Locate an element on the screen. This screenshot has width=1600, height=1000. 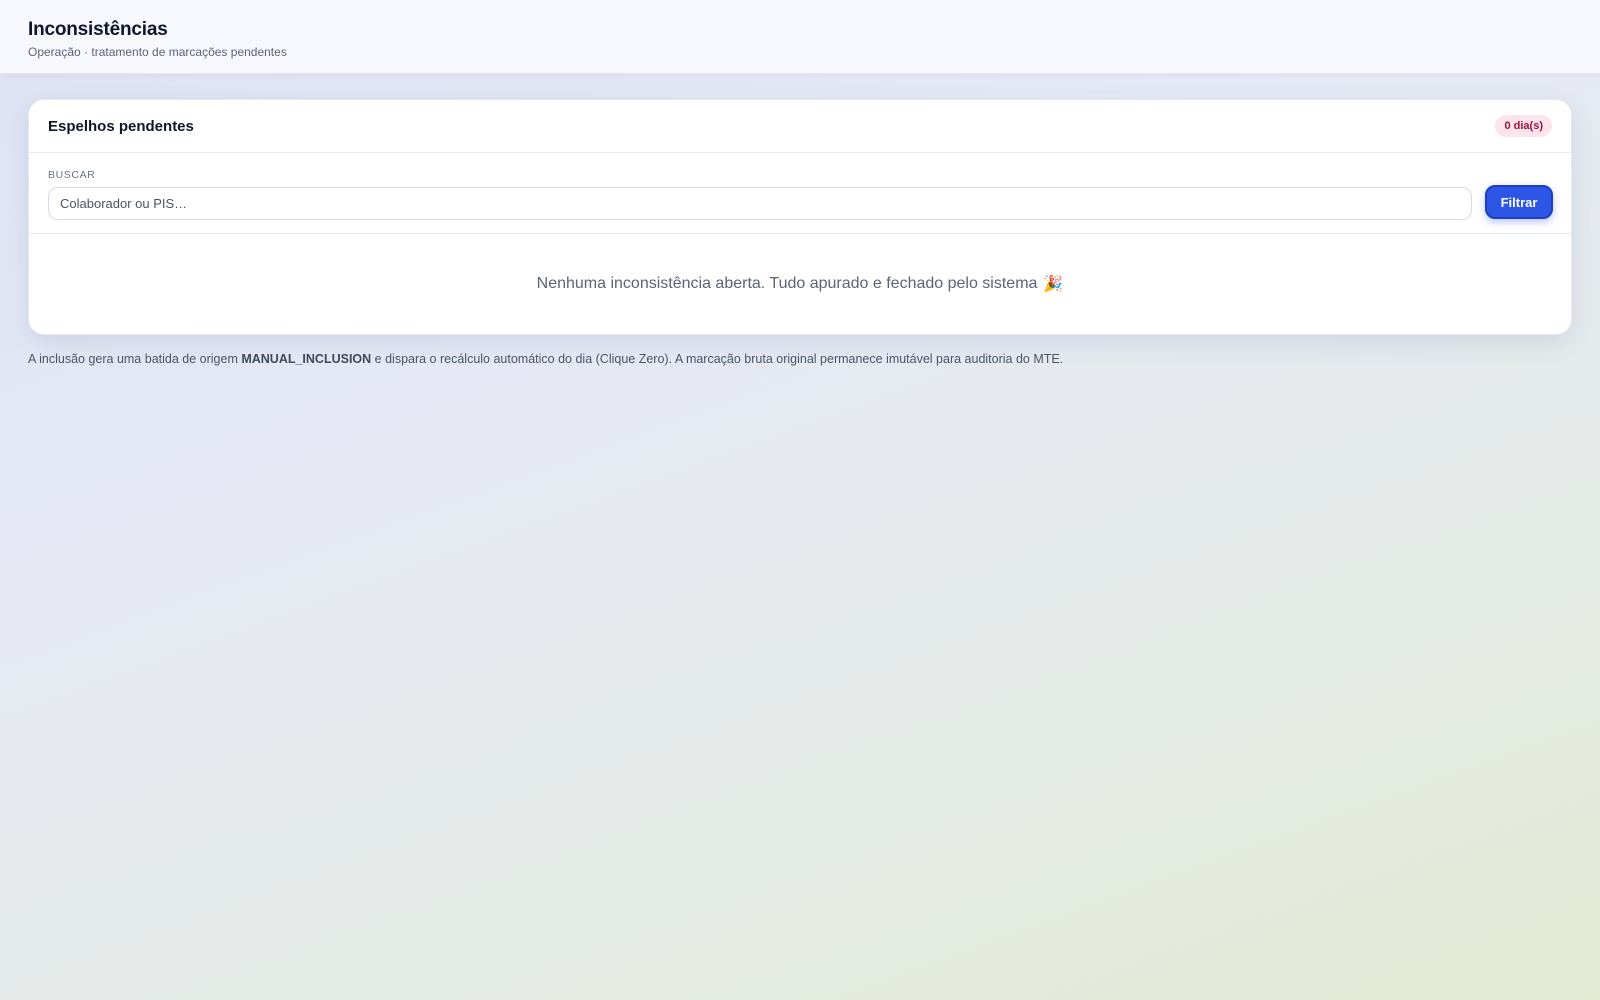
filter-row: BUSCAR Filtrar is located at coordinates (800, 193).